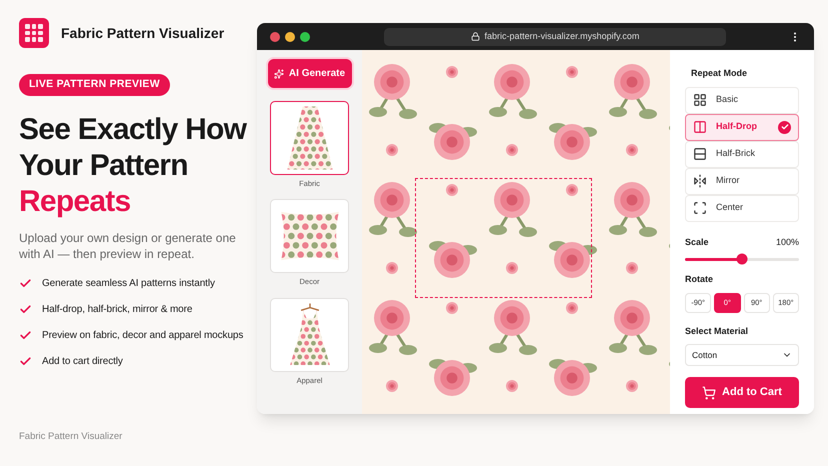  I want to click on scale-value: 100%, so click(787, 242).